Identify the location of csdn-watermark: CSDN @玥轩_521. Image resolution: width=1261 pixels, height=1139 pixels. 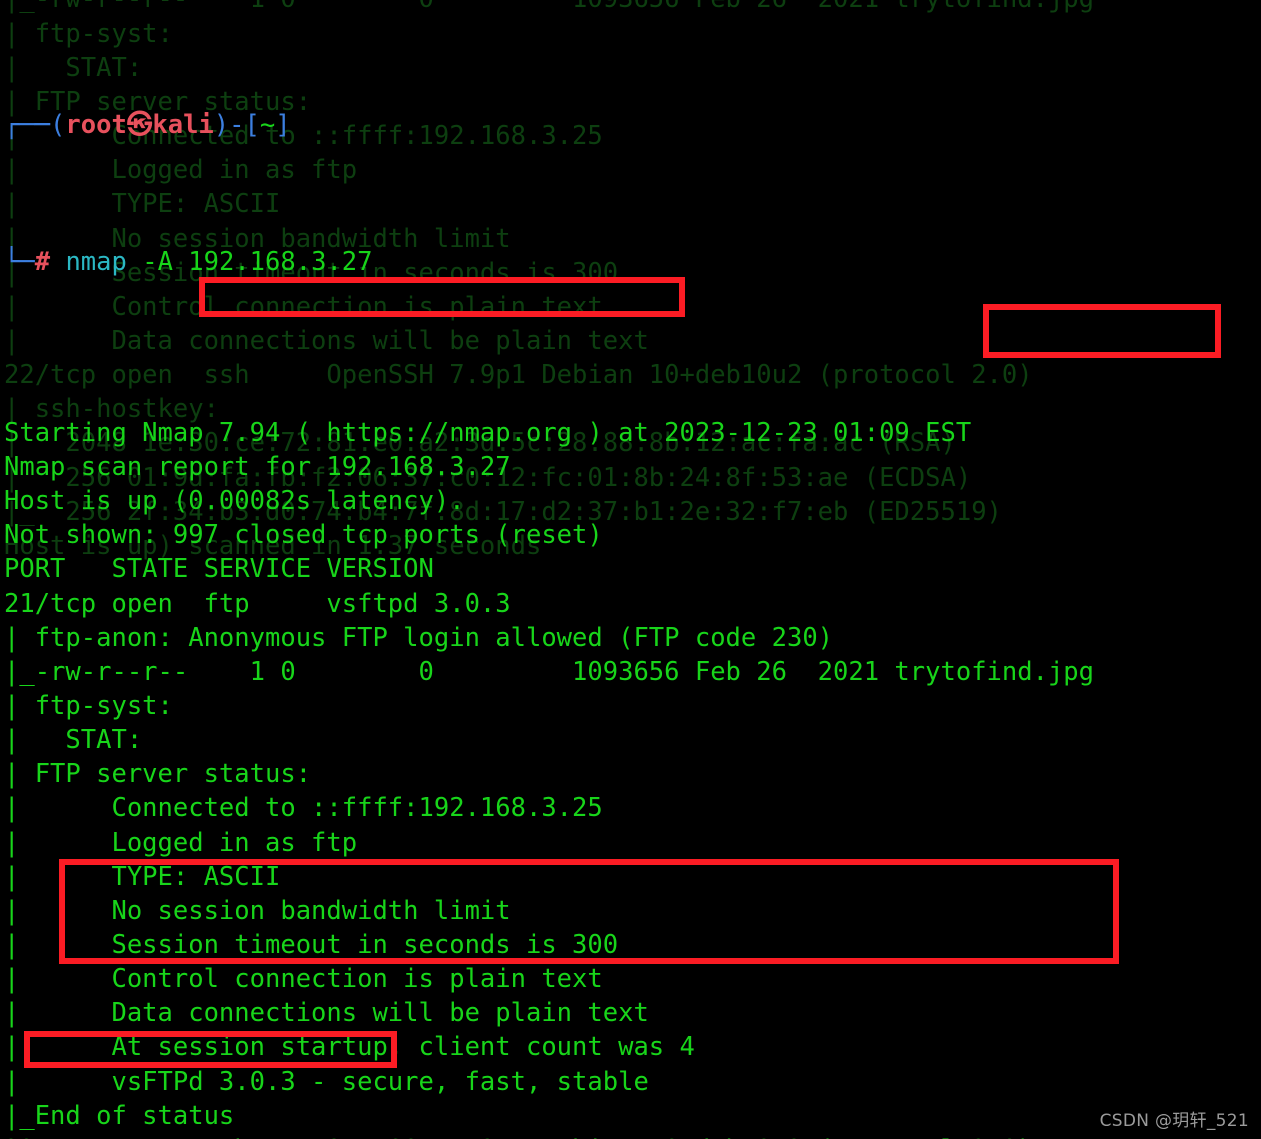
(1174, 1121).